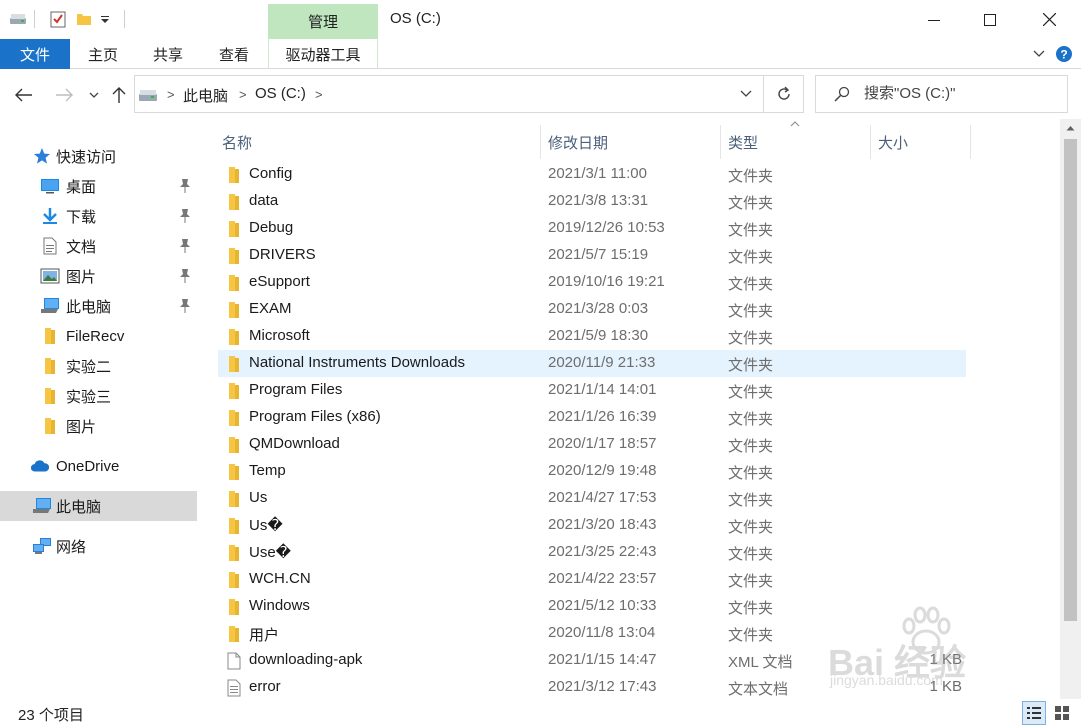  I want to click on file-row: Use� 2021/3/25 22:43 文件夹, so click(592, 552).